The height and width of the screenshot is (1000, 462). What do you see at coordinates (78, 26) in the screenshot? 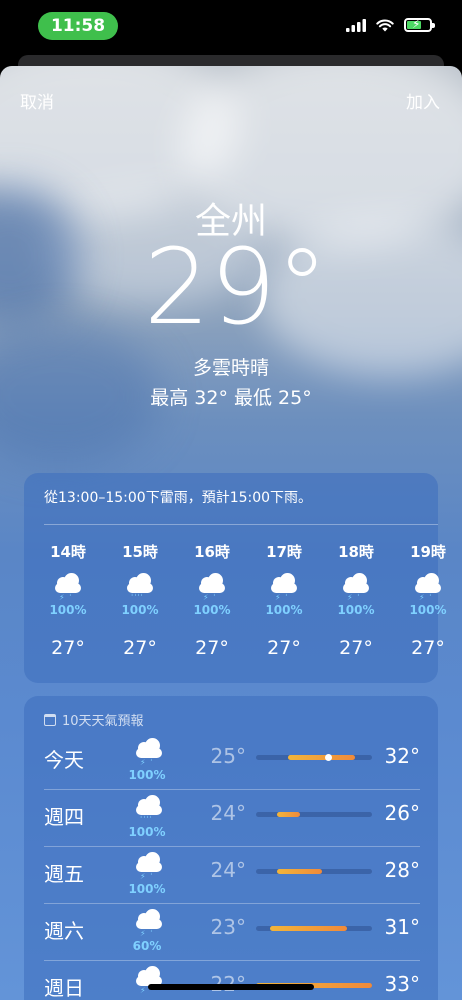
I see `status-time: 11:58` at bounding box center [78, 26].